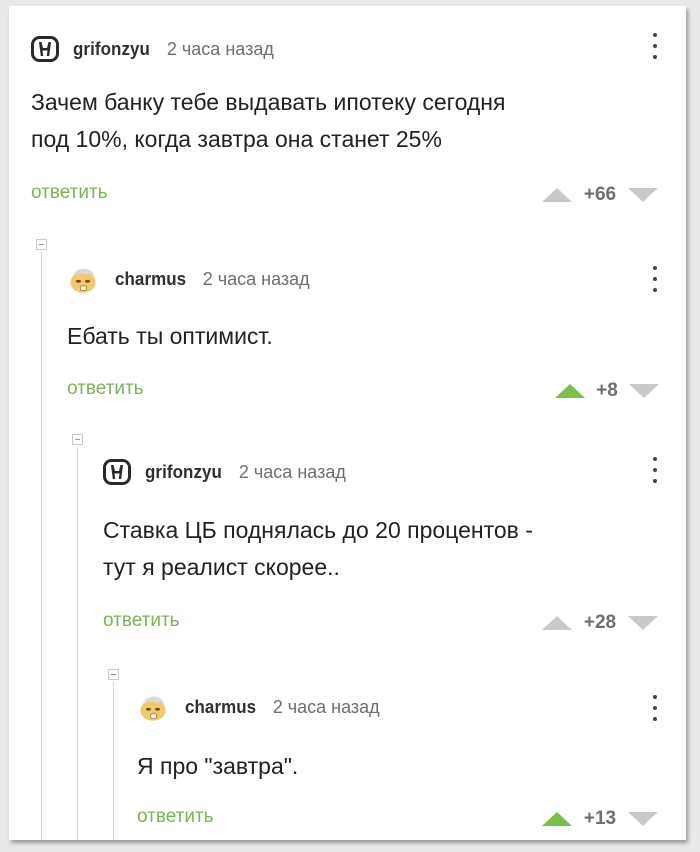 This screenshot has width=700, height=852. I want to click on comment-text: Я про "завтра"., so click(217, 766).